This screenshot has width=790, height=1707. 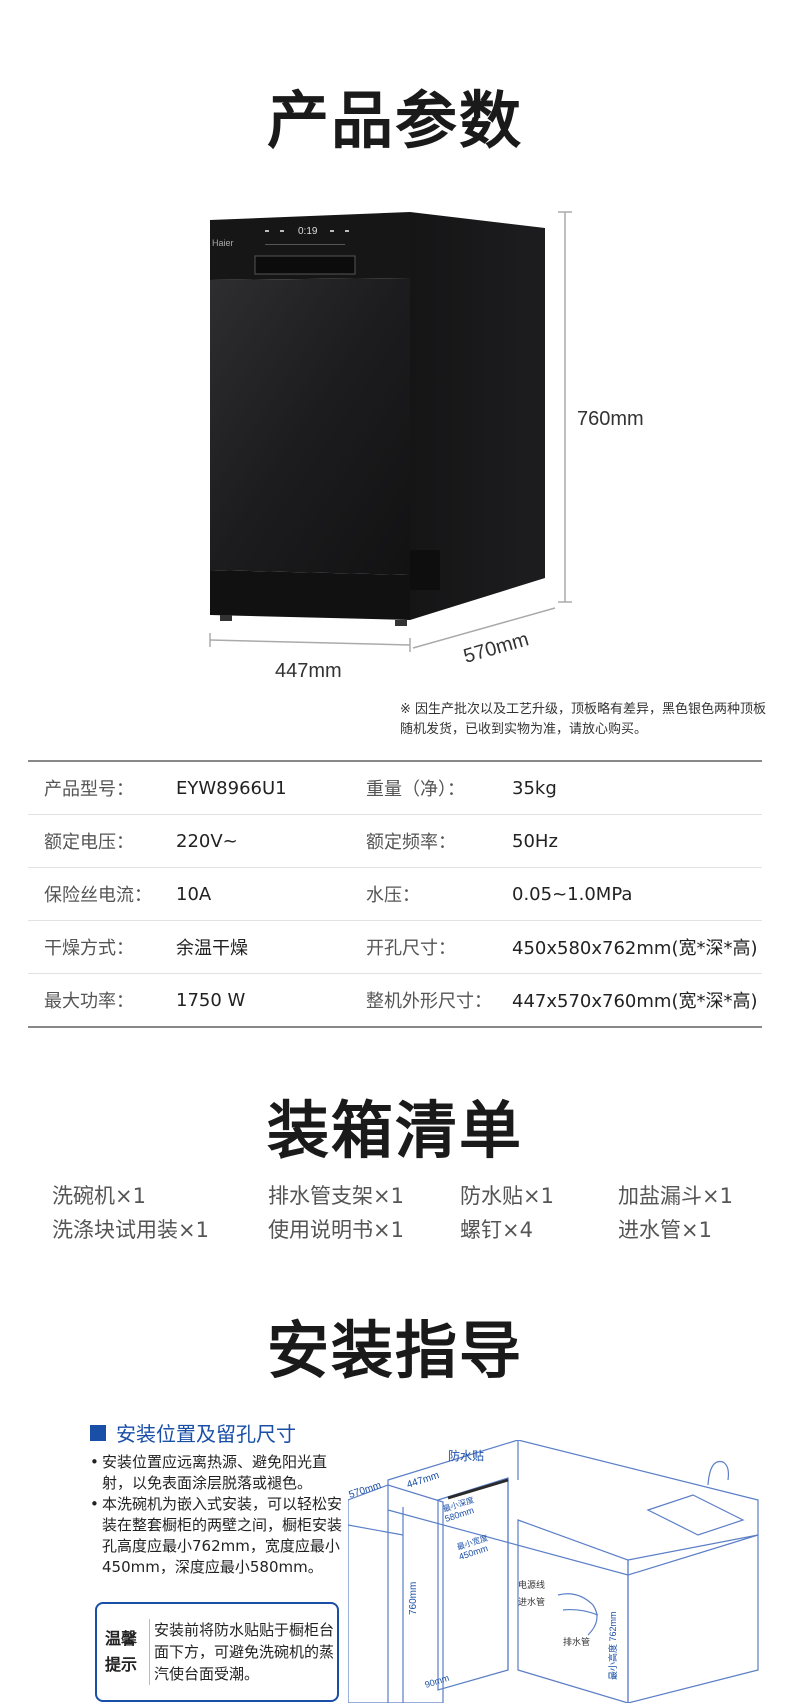 I want to click on bullet-item: • 安装位置应远离热源、避免阳光直射，以免表面涂层脱落或褪色。, so click(x=220, y=1473).